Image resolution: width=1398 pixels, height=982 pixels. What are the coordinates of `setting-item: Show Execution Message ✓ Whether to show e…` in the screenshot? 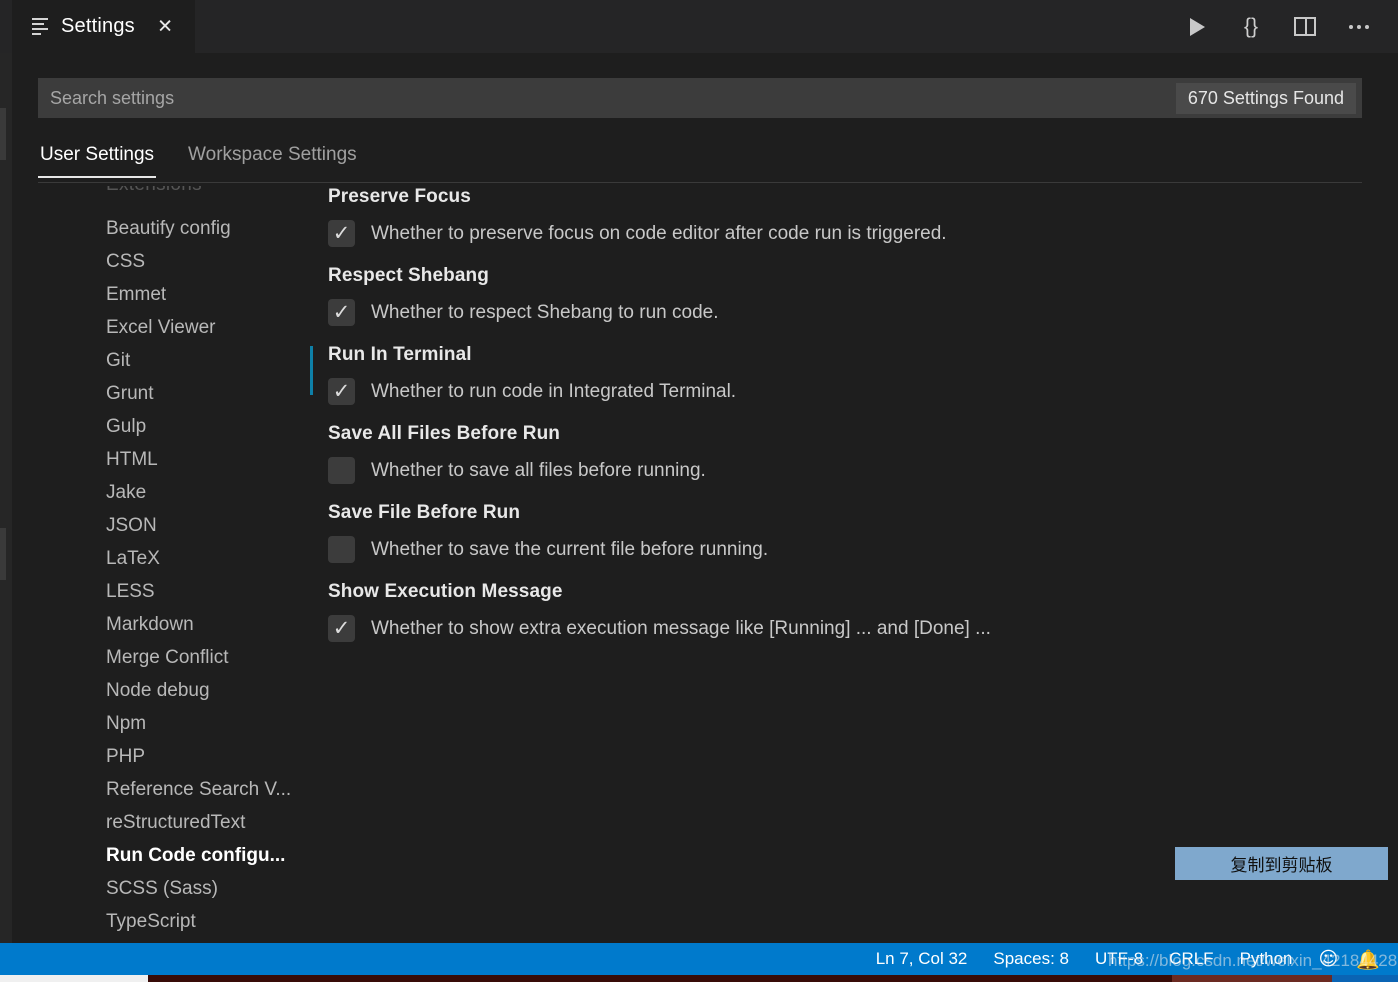 It's located at (840, 611).